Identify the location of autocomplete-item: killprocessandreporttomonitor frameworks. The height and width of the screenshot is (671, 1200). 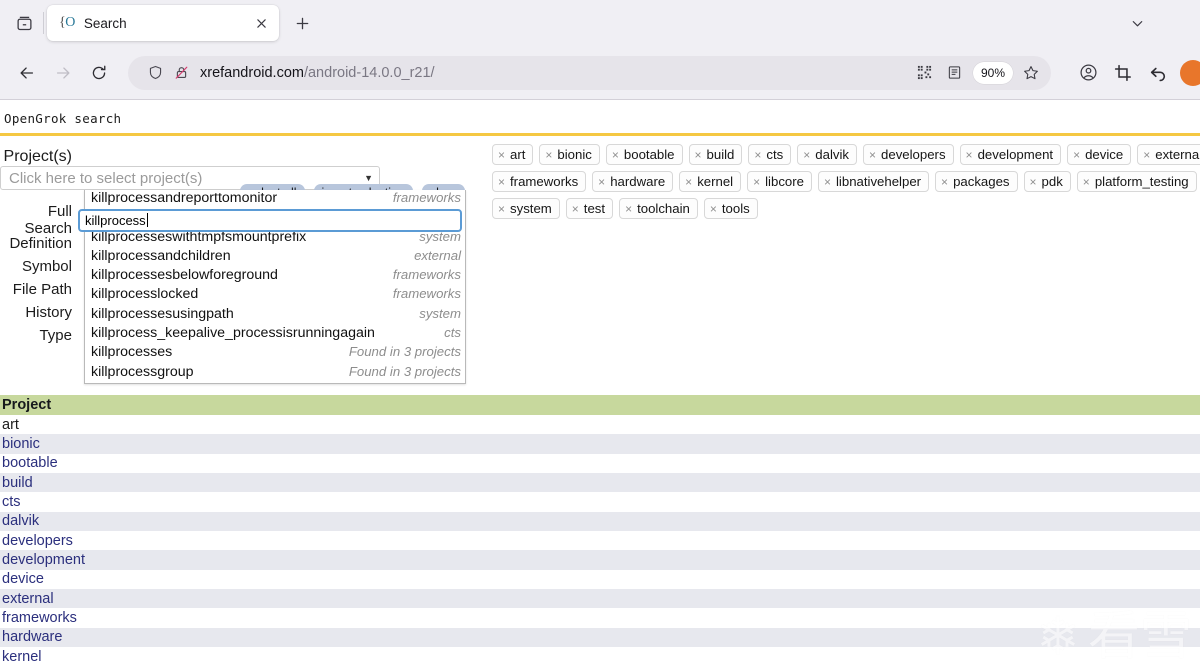
(275, 199).